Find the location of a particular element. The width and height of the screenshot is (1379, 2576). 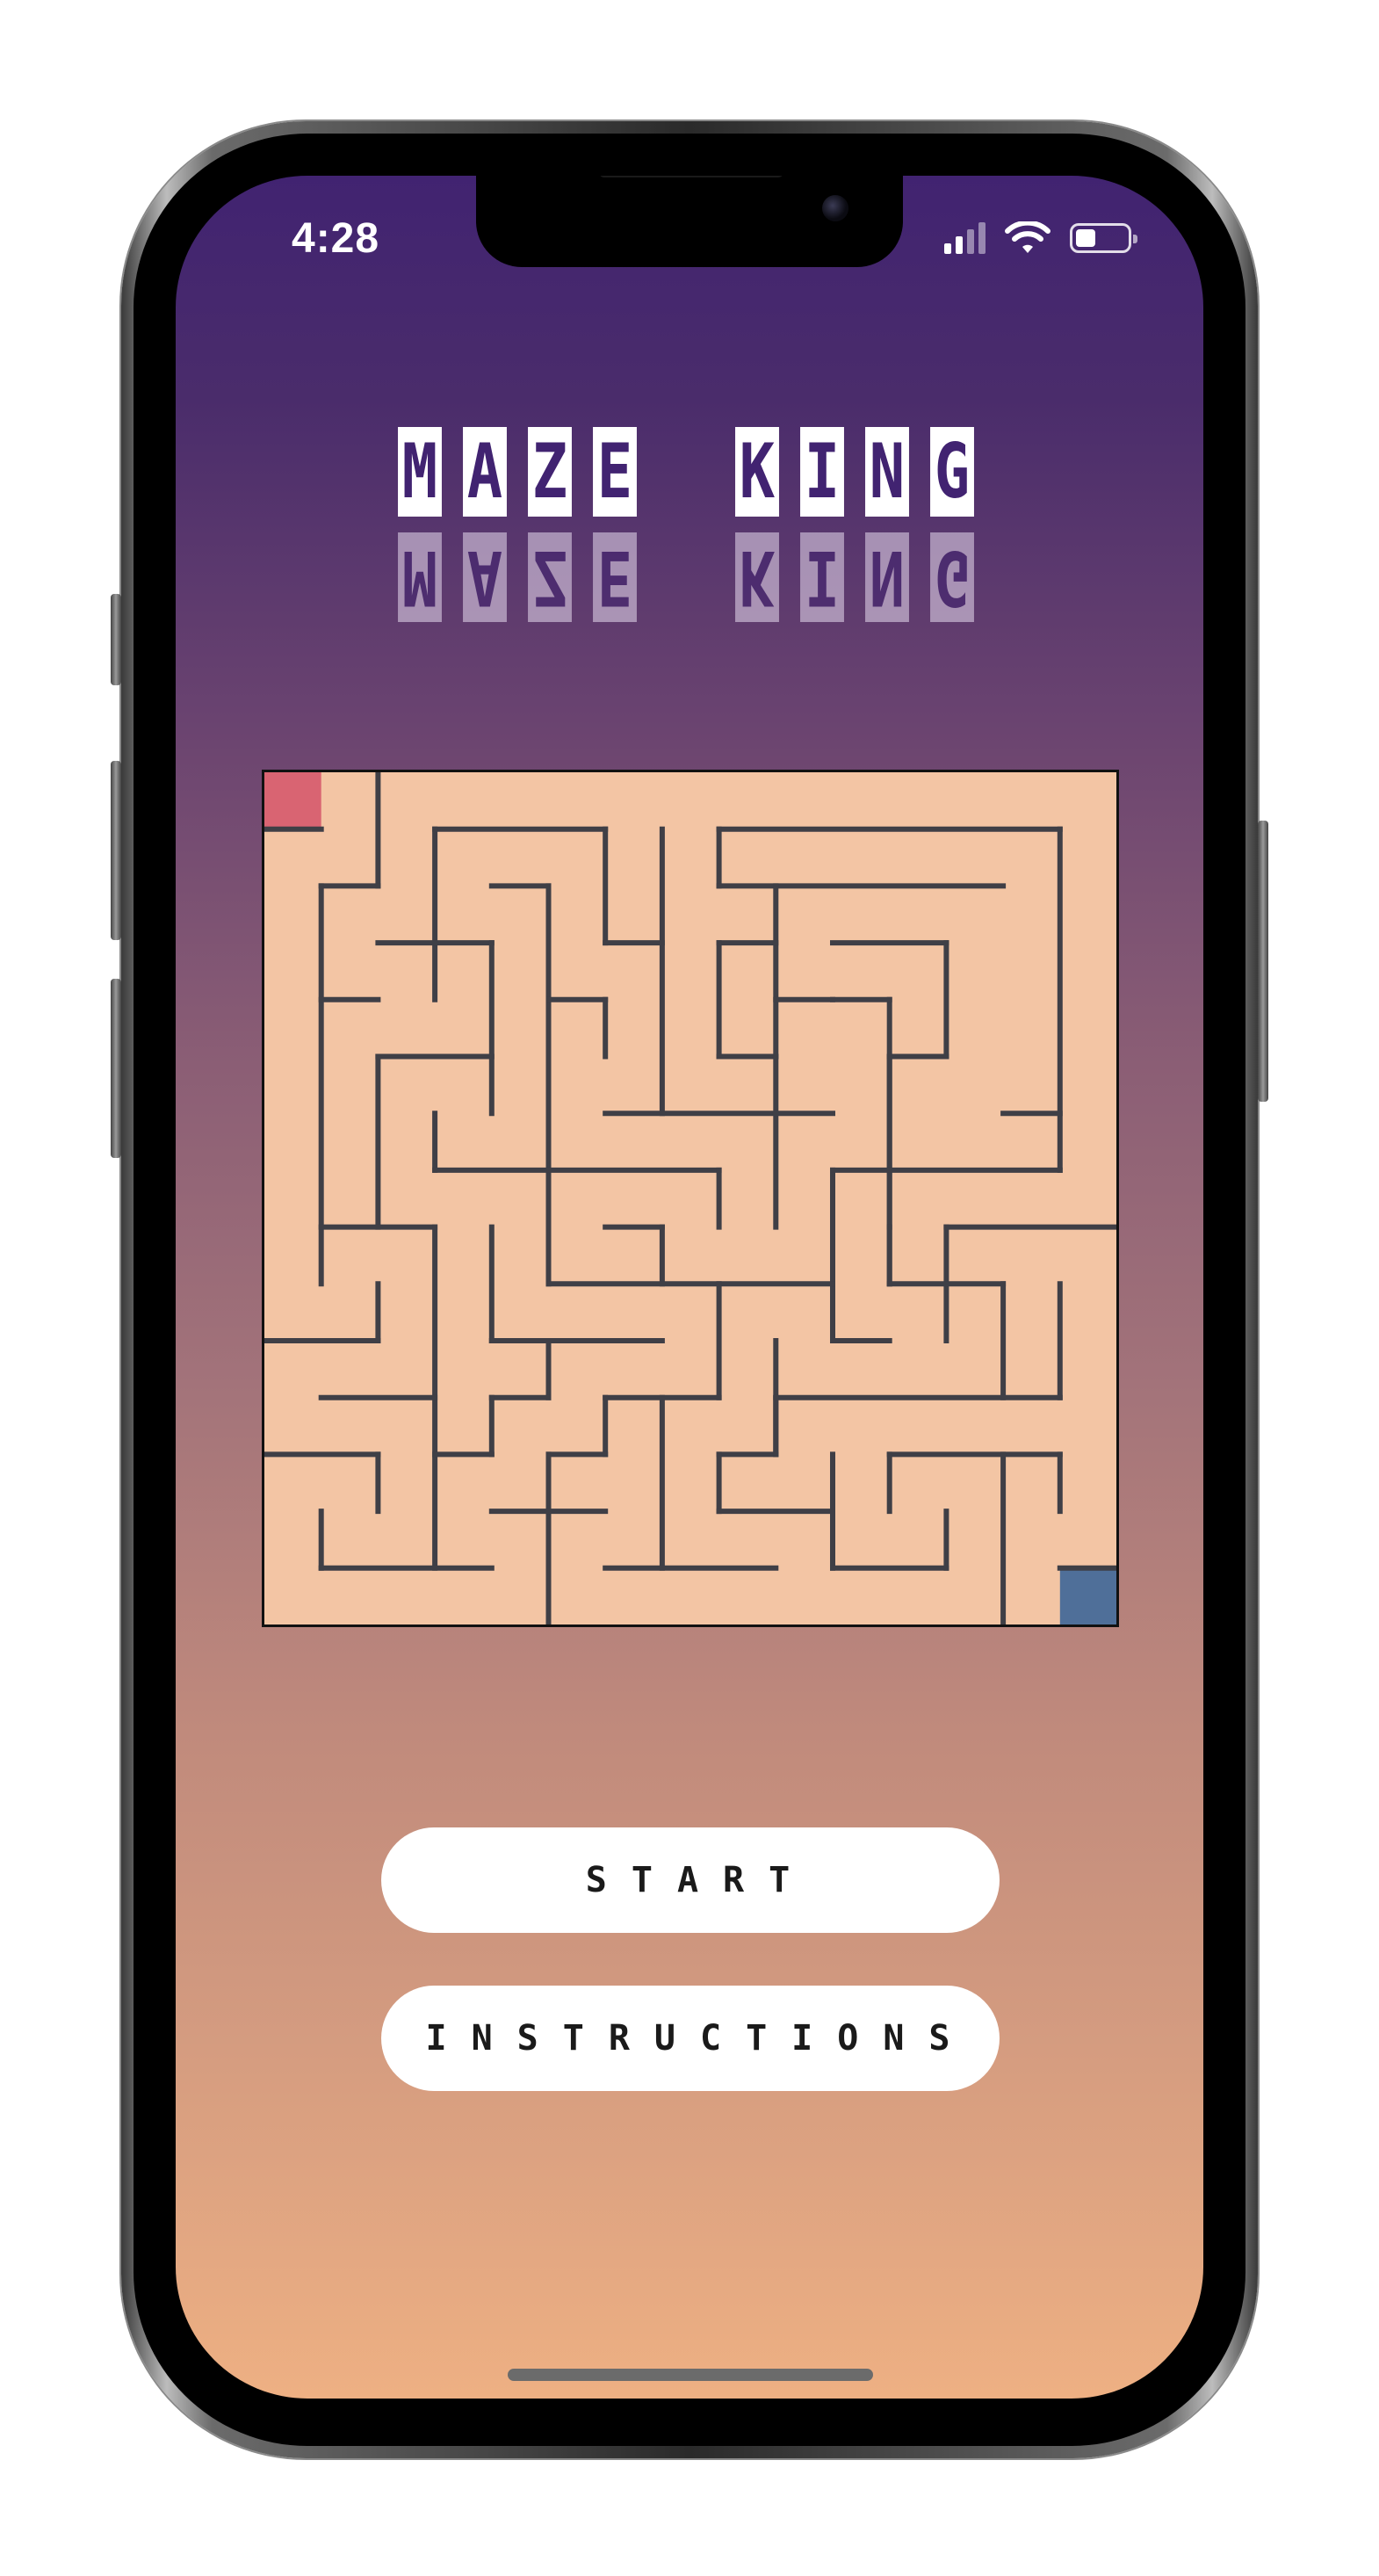

logo-letter: A is located at coordinates (485, 472).